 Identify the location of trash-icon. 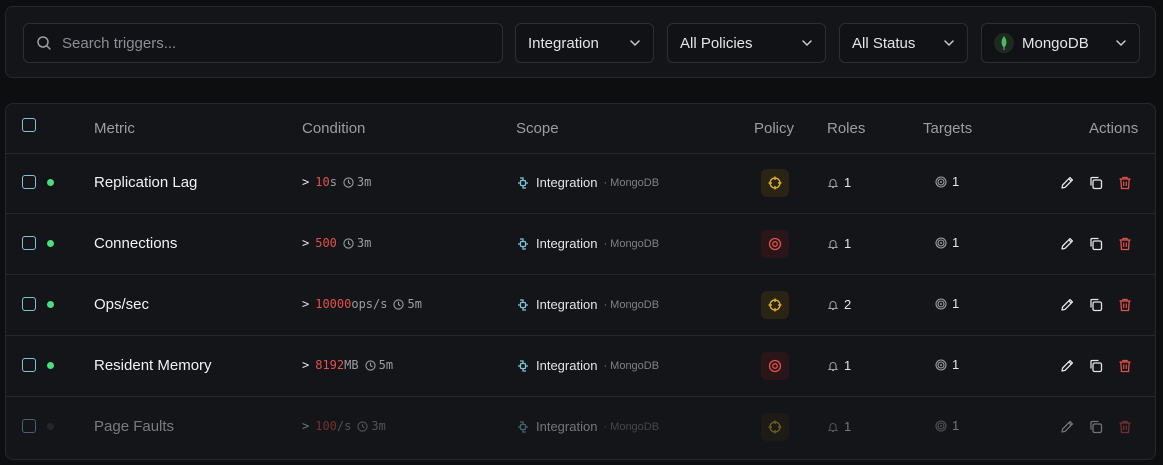
(1125, 366).